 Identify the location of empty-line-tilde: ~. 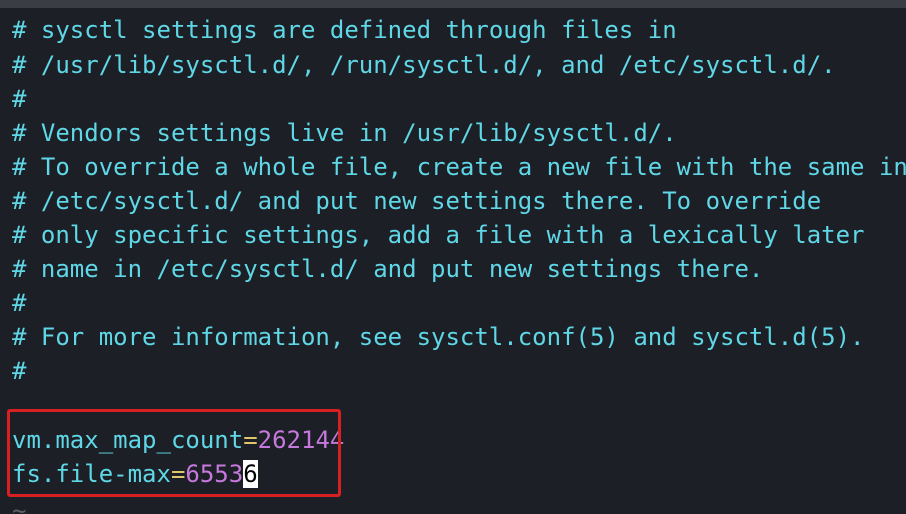
(19, 505).